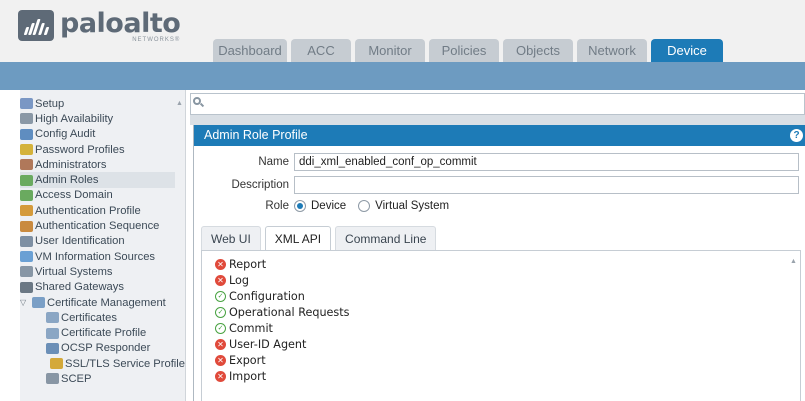  Describe the element at coordinates (26, 150) in the screenshot. I see `password-profiles-icon` at that location.